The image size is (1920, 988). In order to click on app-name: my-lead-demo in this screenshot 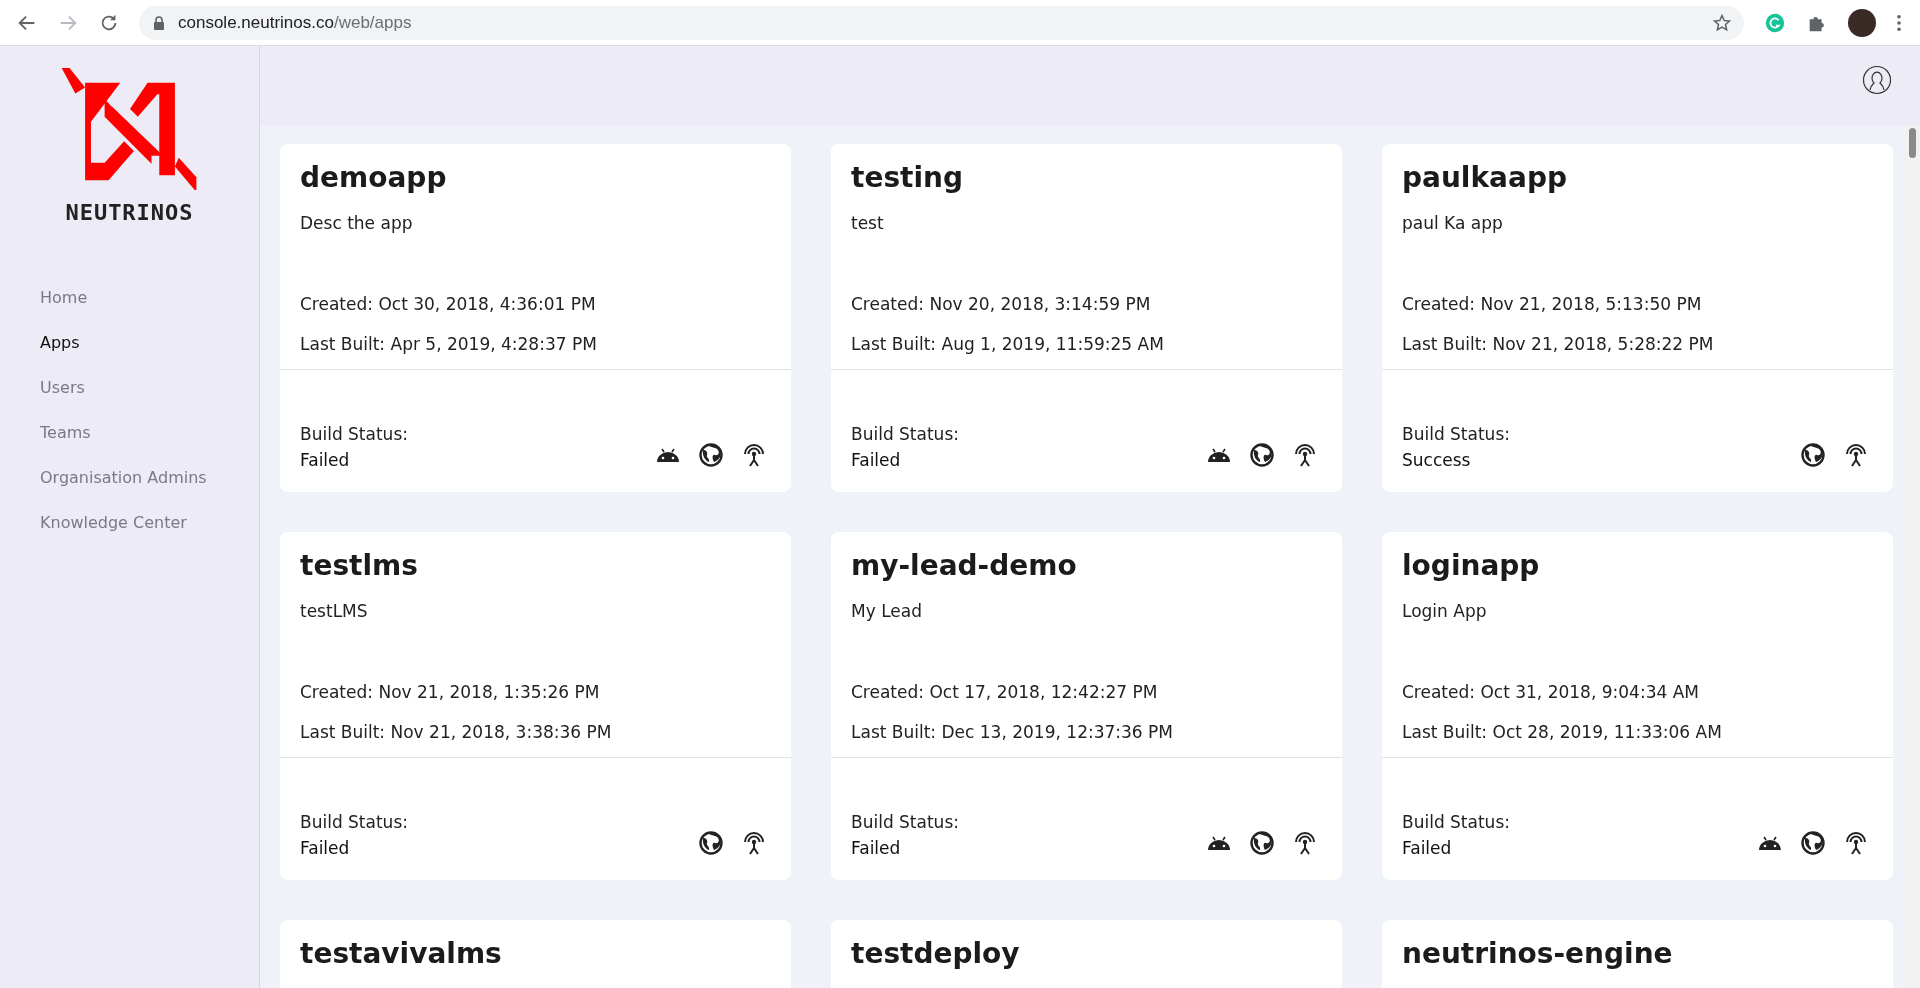, I will do `click(964, 566)`.